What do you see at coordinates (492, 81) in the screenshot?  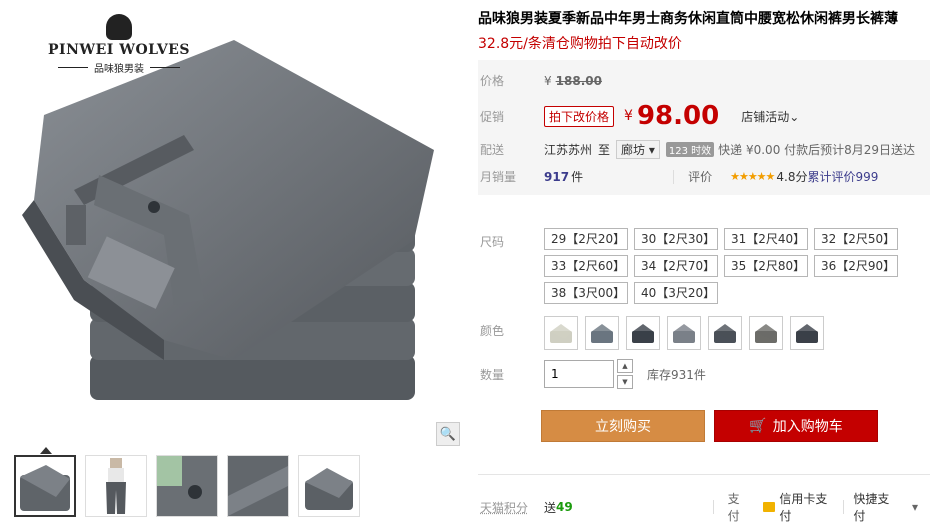 I see `price-label: 价格` at bounding box center [492, 81].